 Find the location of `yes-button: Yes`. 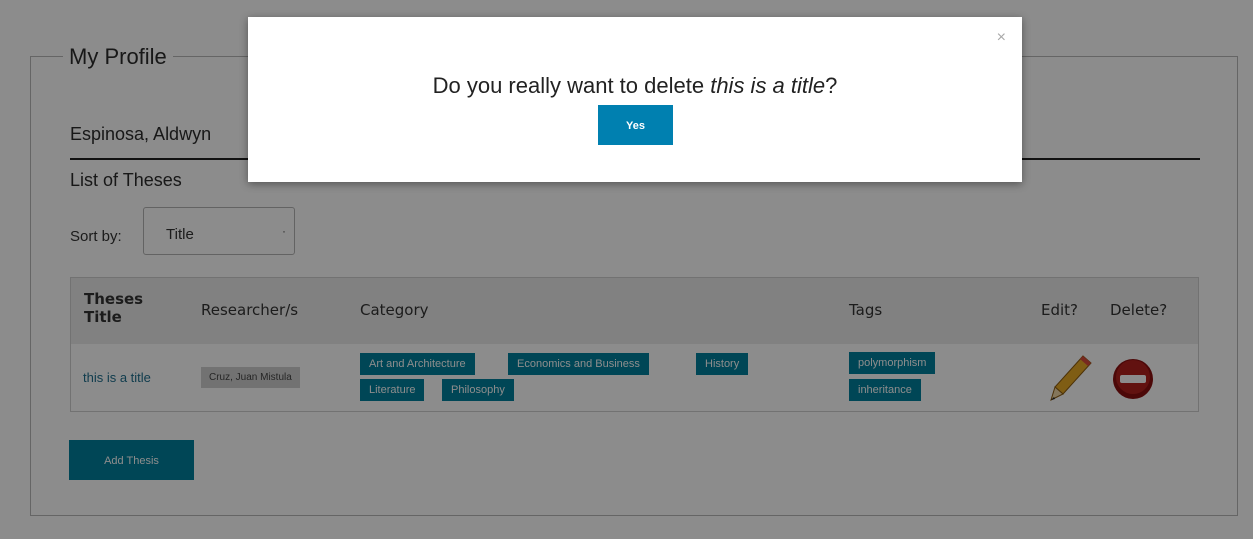

yes-button: Yes is located at coordinates (635, 125).